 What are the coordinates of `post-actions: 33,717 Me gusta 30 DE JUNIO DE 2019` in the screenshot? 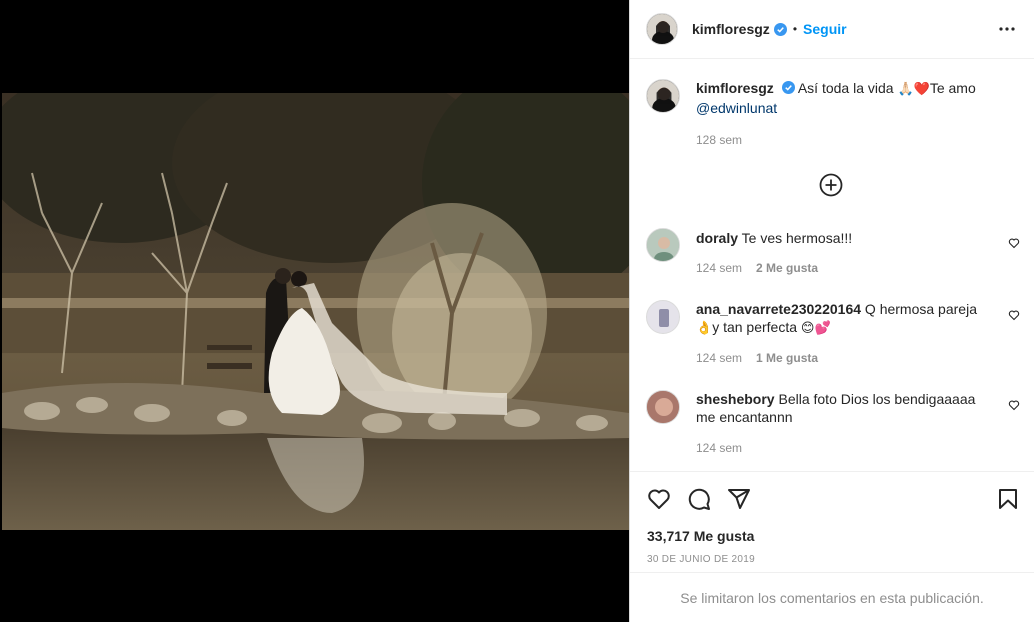 It's located at (832, 521).